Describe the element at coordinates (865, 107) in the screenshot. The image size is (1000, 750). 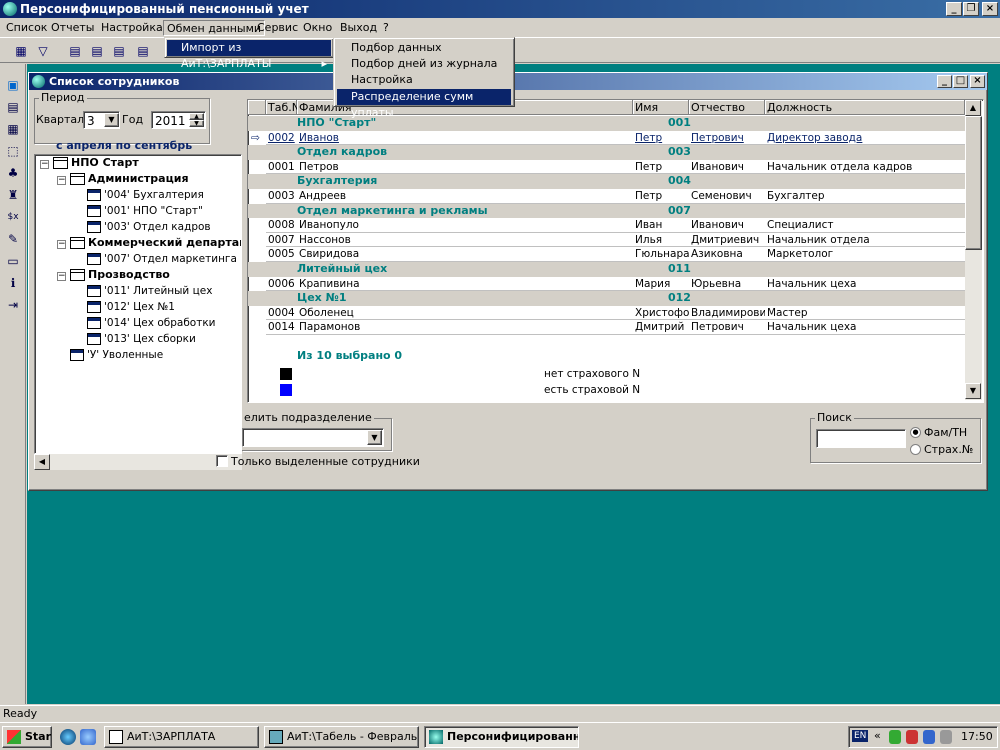
I see `grid-header-position: Должность` at that location.